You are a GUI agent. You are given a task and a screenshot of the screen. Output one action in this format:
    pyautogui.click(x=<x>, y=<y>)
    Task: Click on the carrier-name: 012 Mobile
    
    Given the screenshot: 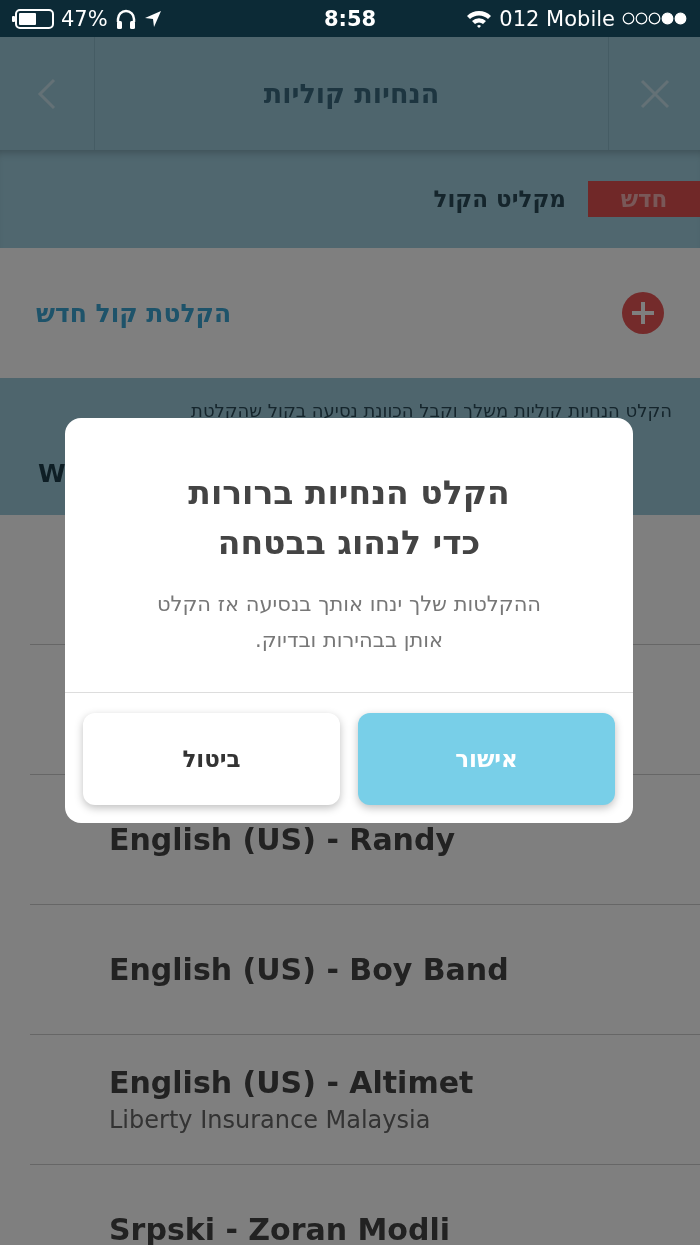 What is the action you would take?
    pyautogui.click(x=557, y=18)
    